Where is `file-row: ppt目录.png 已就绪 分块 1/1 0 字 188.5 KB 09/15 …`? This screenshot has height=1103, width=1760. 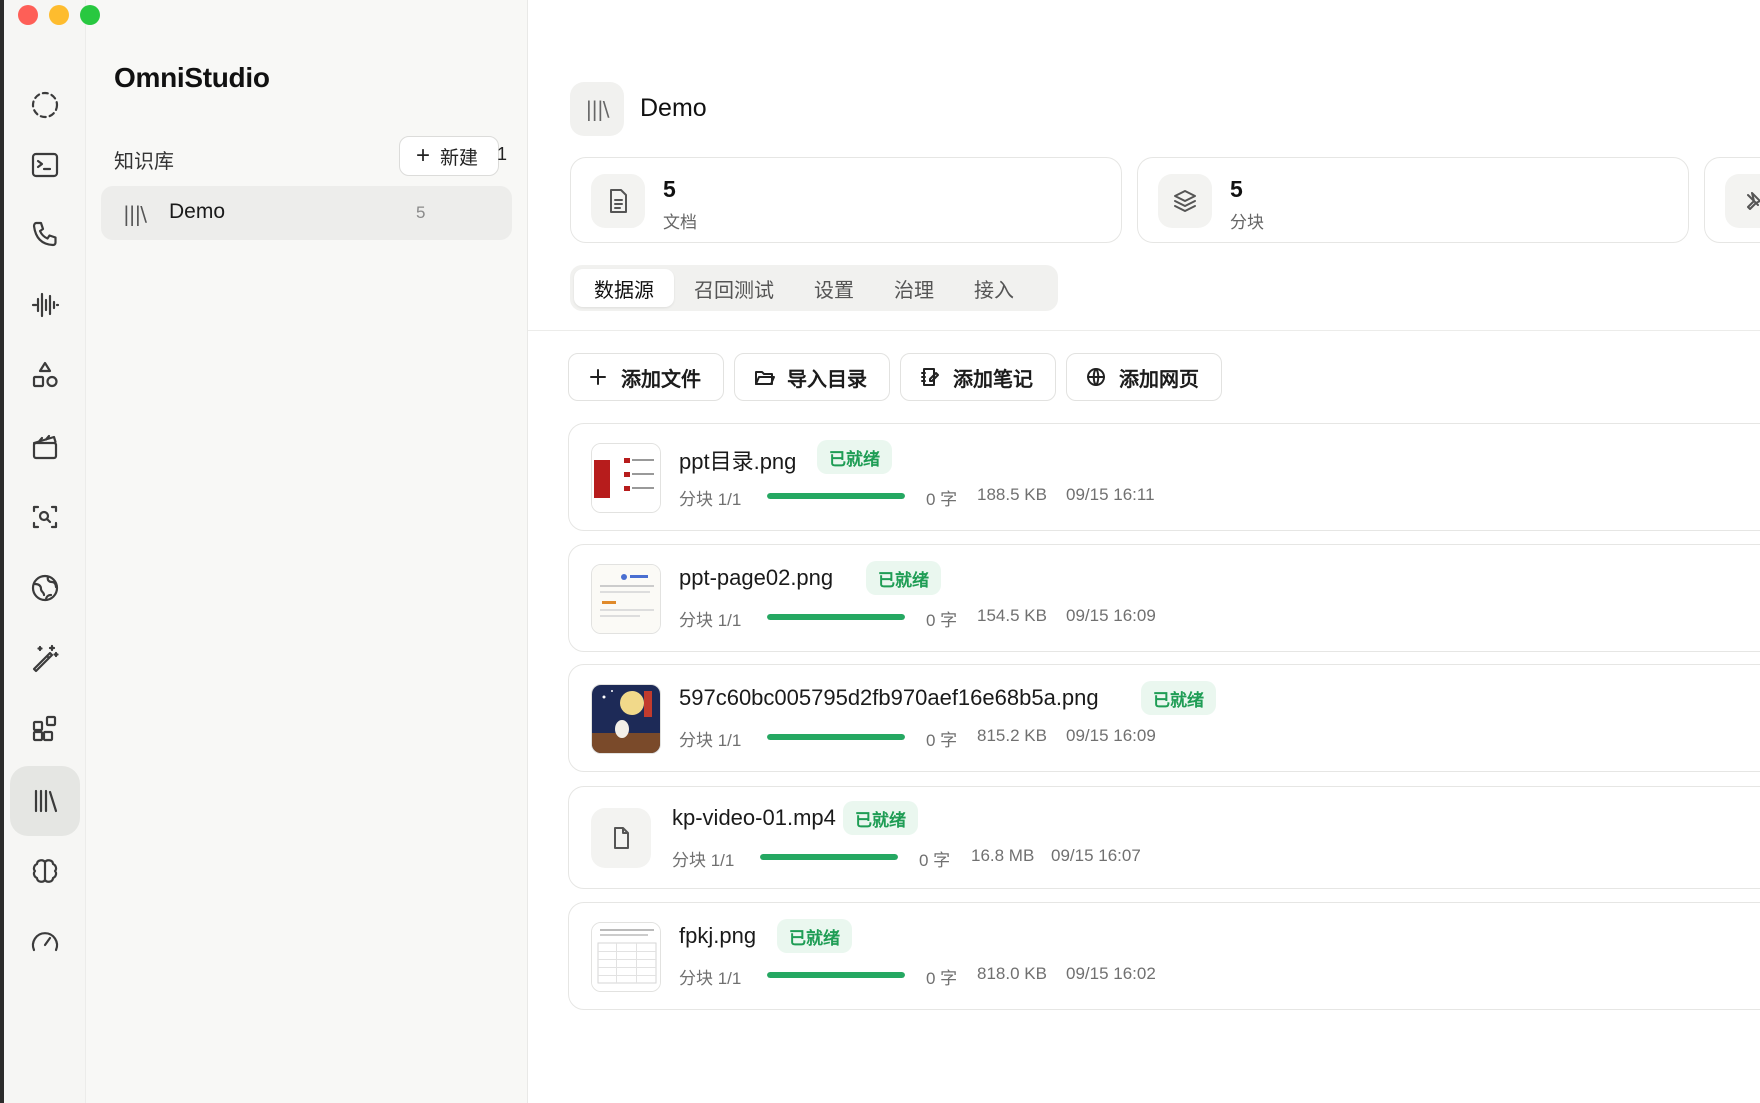
file-row: ppt目录.png 已就绪 分块 1/1 0 字 188.5 KB 09/15 … is located at coordinates (1164, 477).